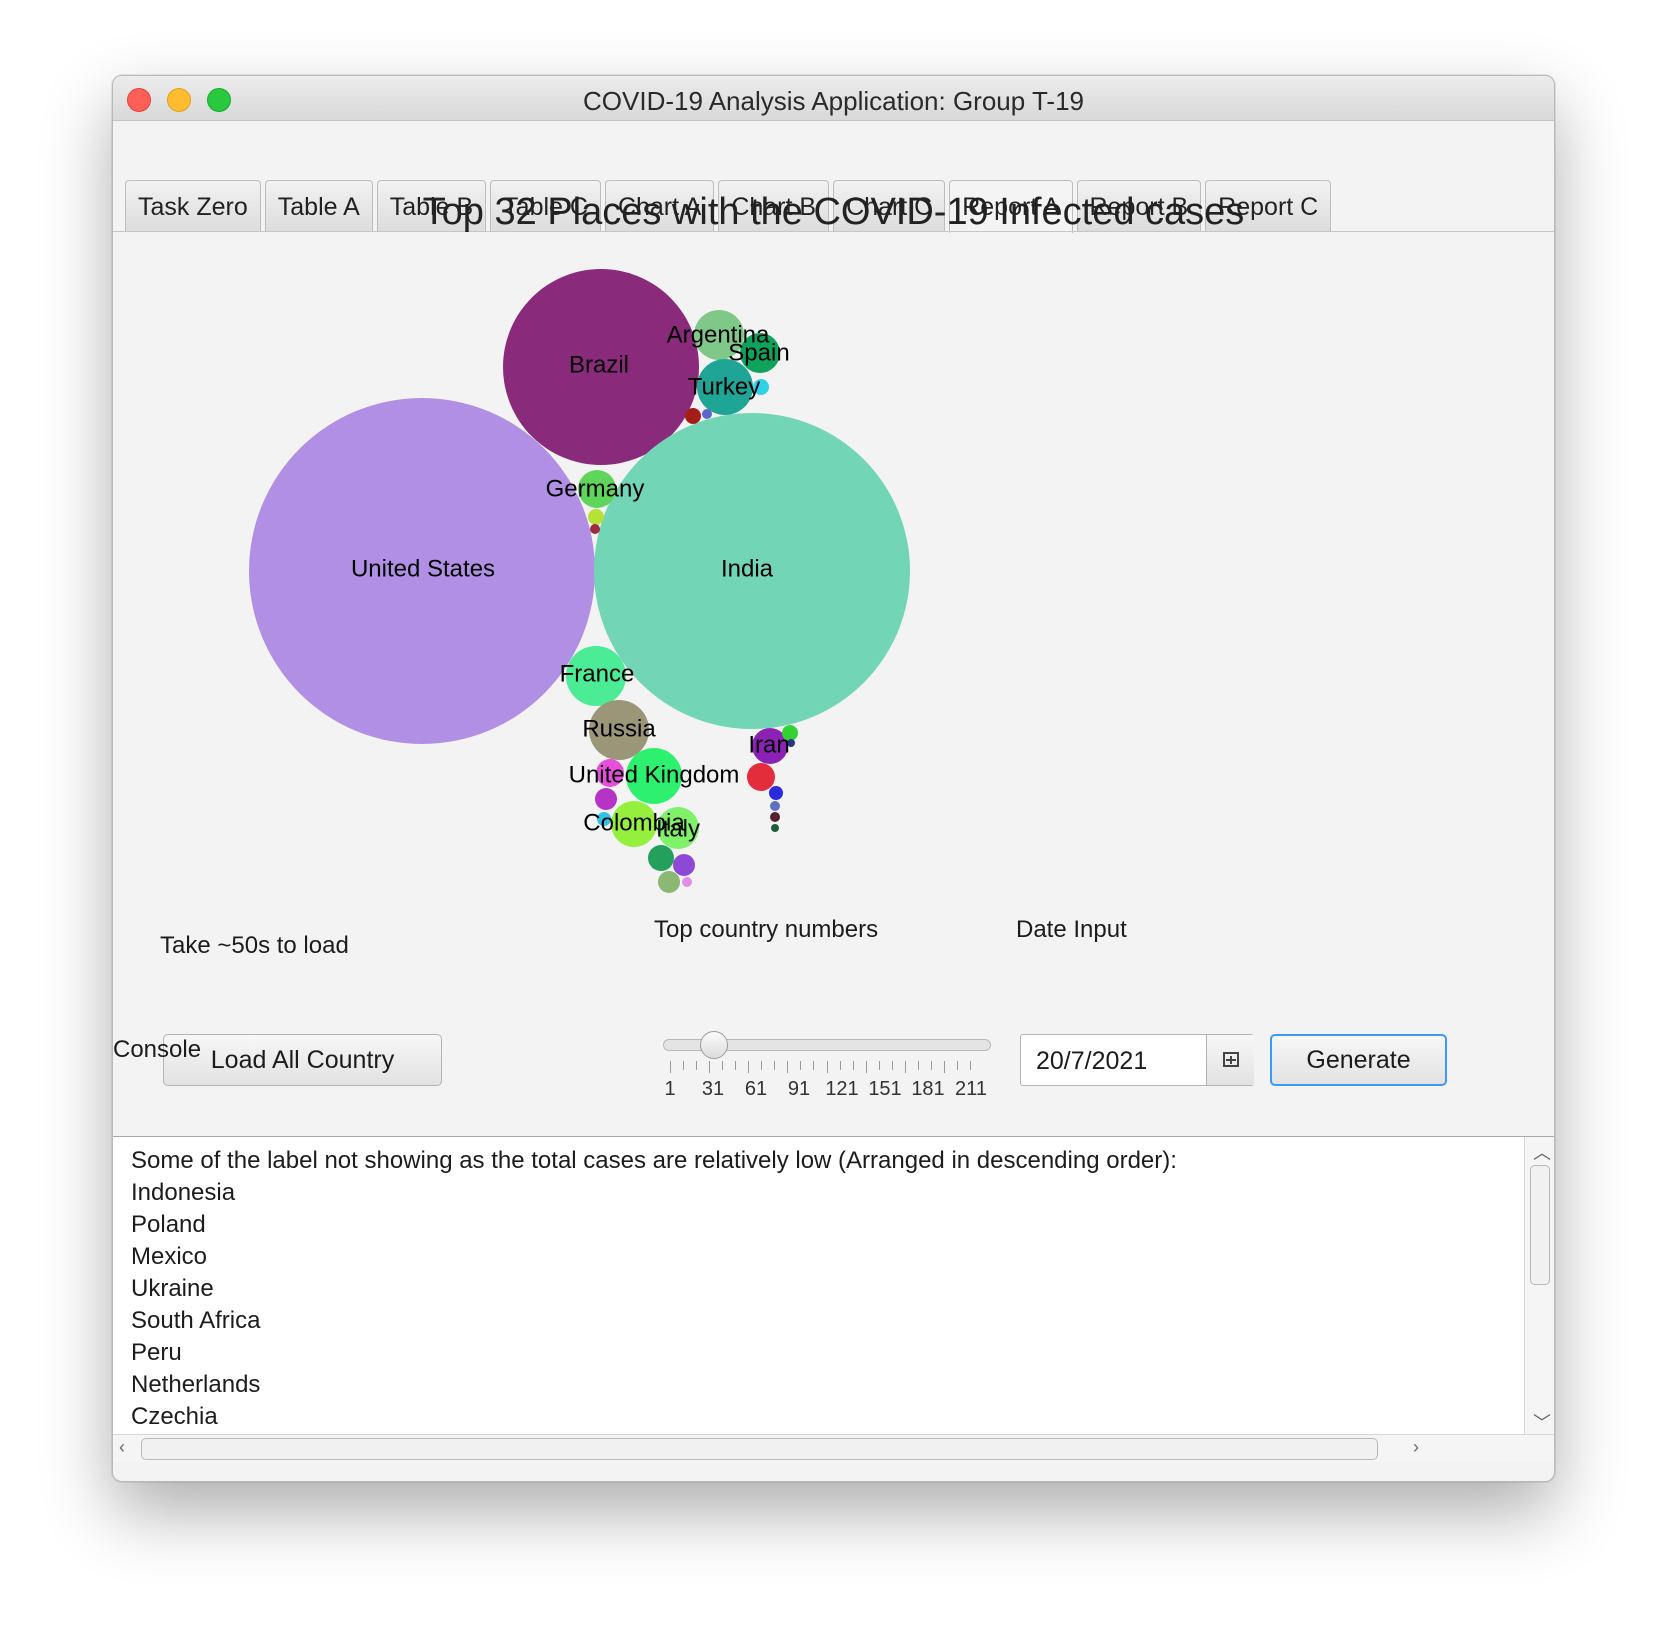 The width and height of the screenshot is (1662, 1626). Describe the element at coordinates (759, 1449) in the screenshot. I see `horizontal-scroll-thumb` at that location.